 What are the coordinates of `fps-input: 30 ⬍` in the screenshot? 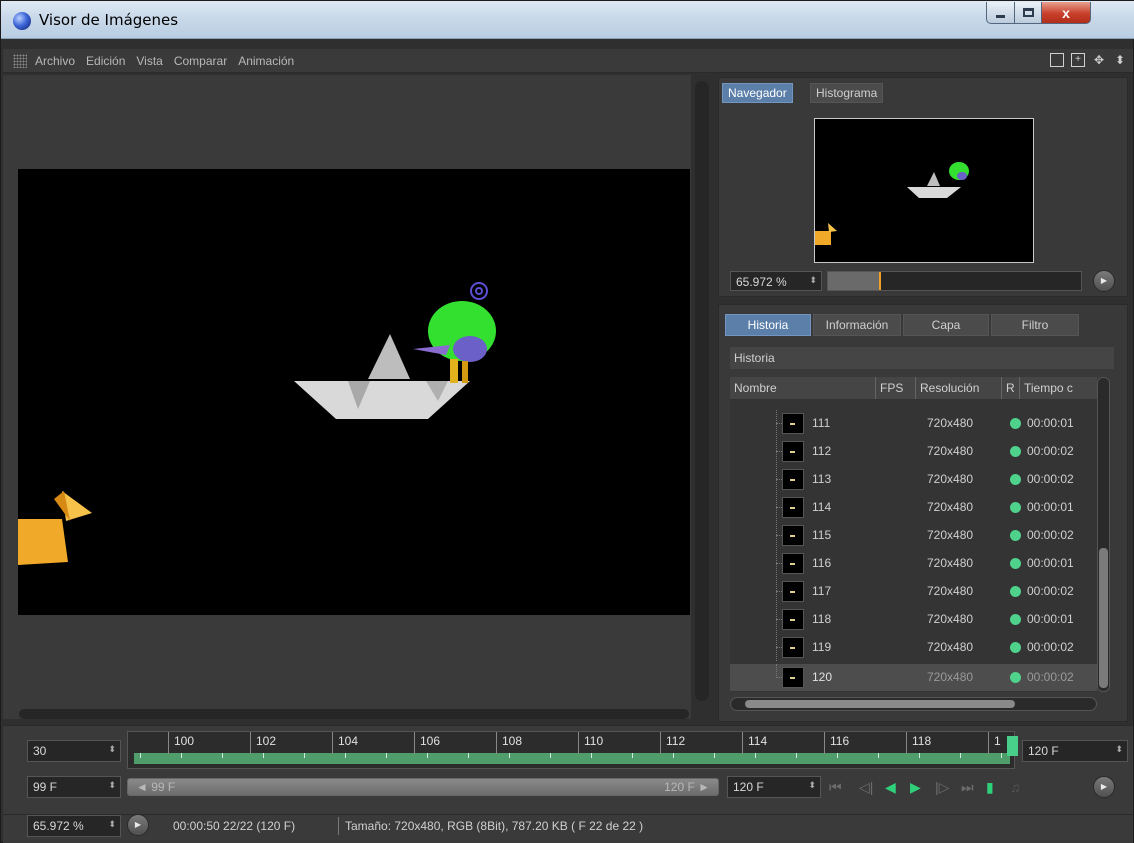 It's located at (74, 751).